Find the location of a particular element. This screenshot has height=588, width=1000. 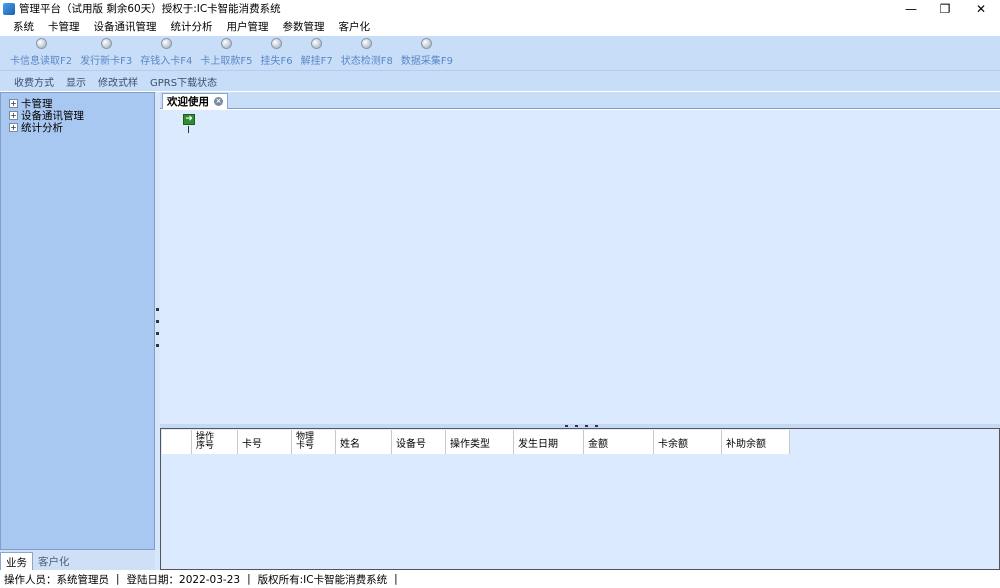

app-icon is located at coordinates (9, 8).